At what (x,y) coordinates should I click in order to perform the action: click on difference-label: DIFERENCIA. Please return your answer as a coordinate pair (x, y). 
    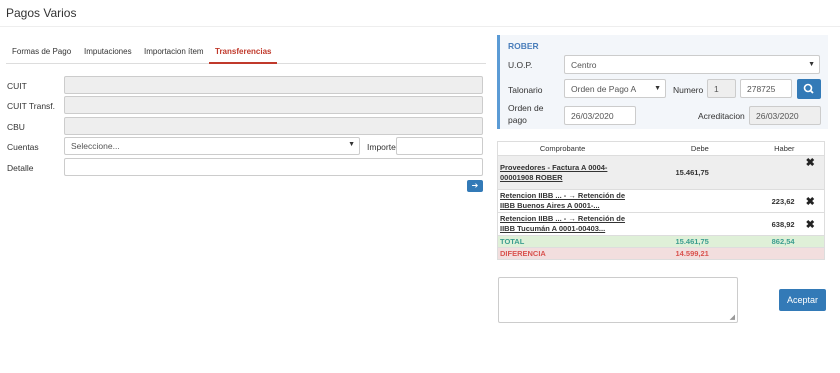
    Looking at the image, I should click on (562, 253).